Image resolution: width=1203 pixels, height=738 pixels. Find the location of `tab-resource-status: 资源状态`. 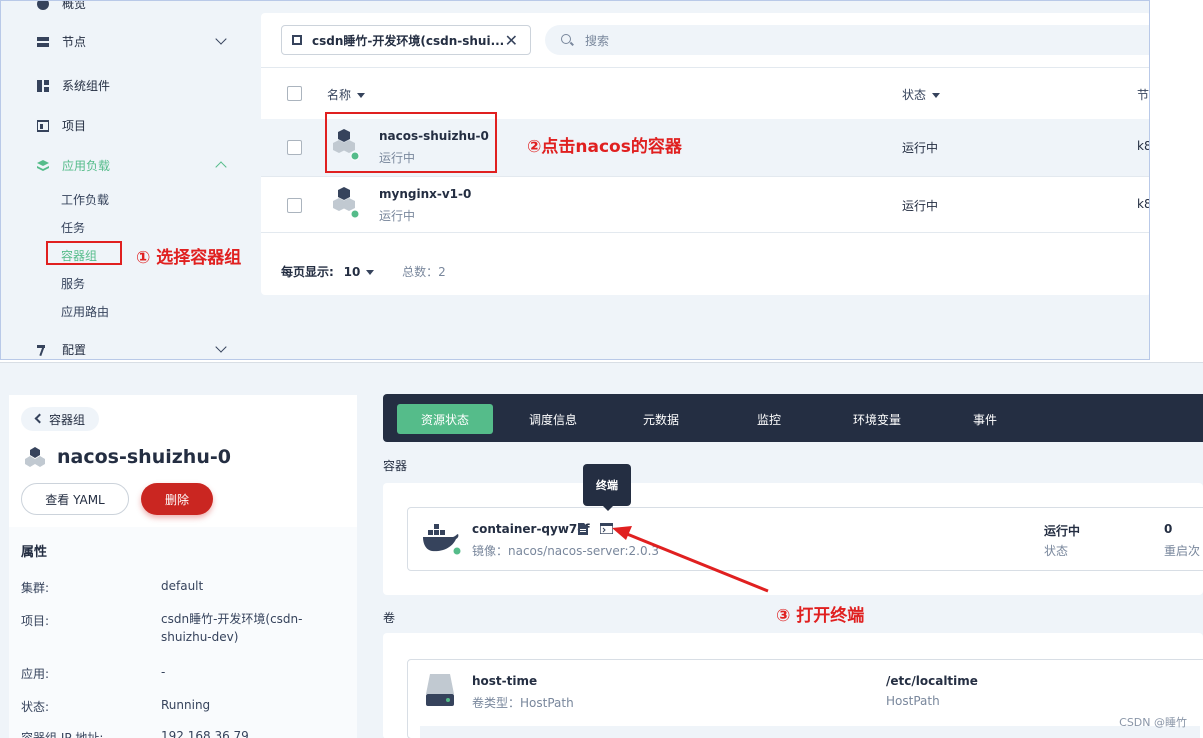

tab-resource-status: 资源状态 is located at coordinates (445, 419).